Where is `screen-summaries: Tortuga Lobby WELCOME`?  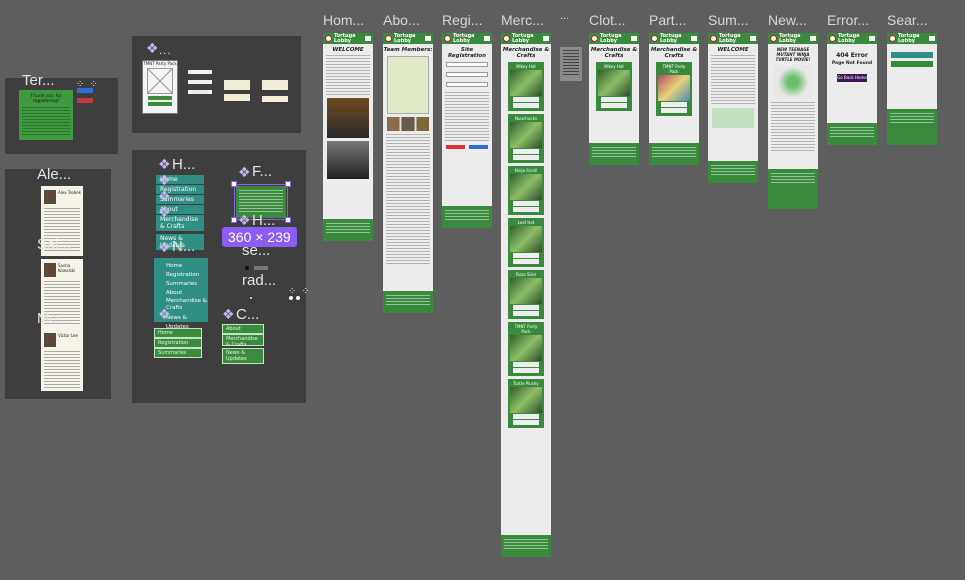 screen-summaries: Tortuga Lobby WELCOME is located at coordinates (733, 108).